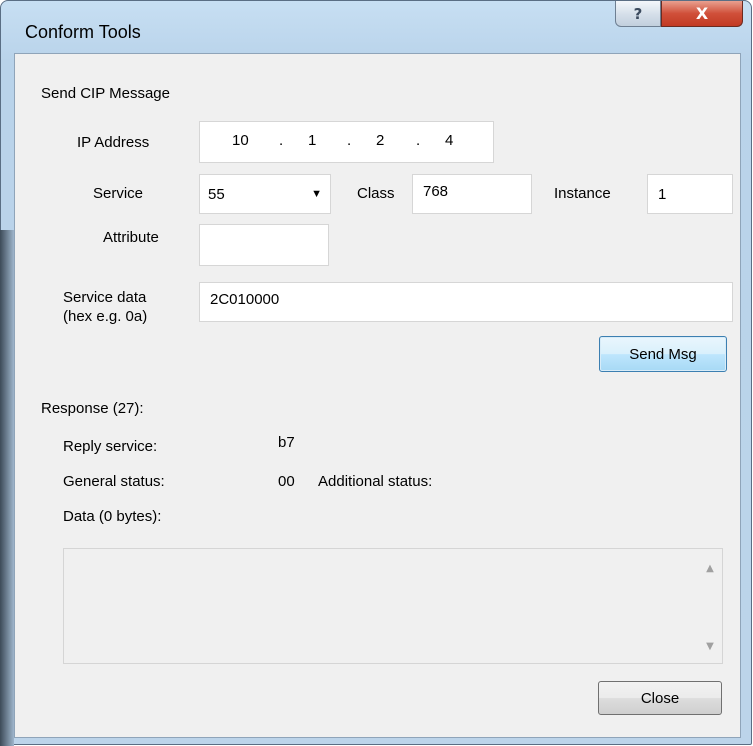  I want to click on section-title: Send CIP Message, so click(105, 93).